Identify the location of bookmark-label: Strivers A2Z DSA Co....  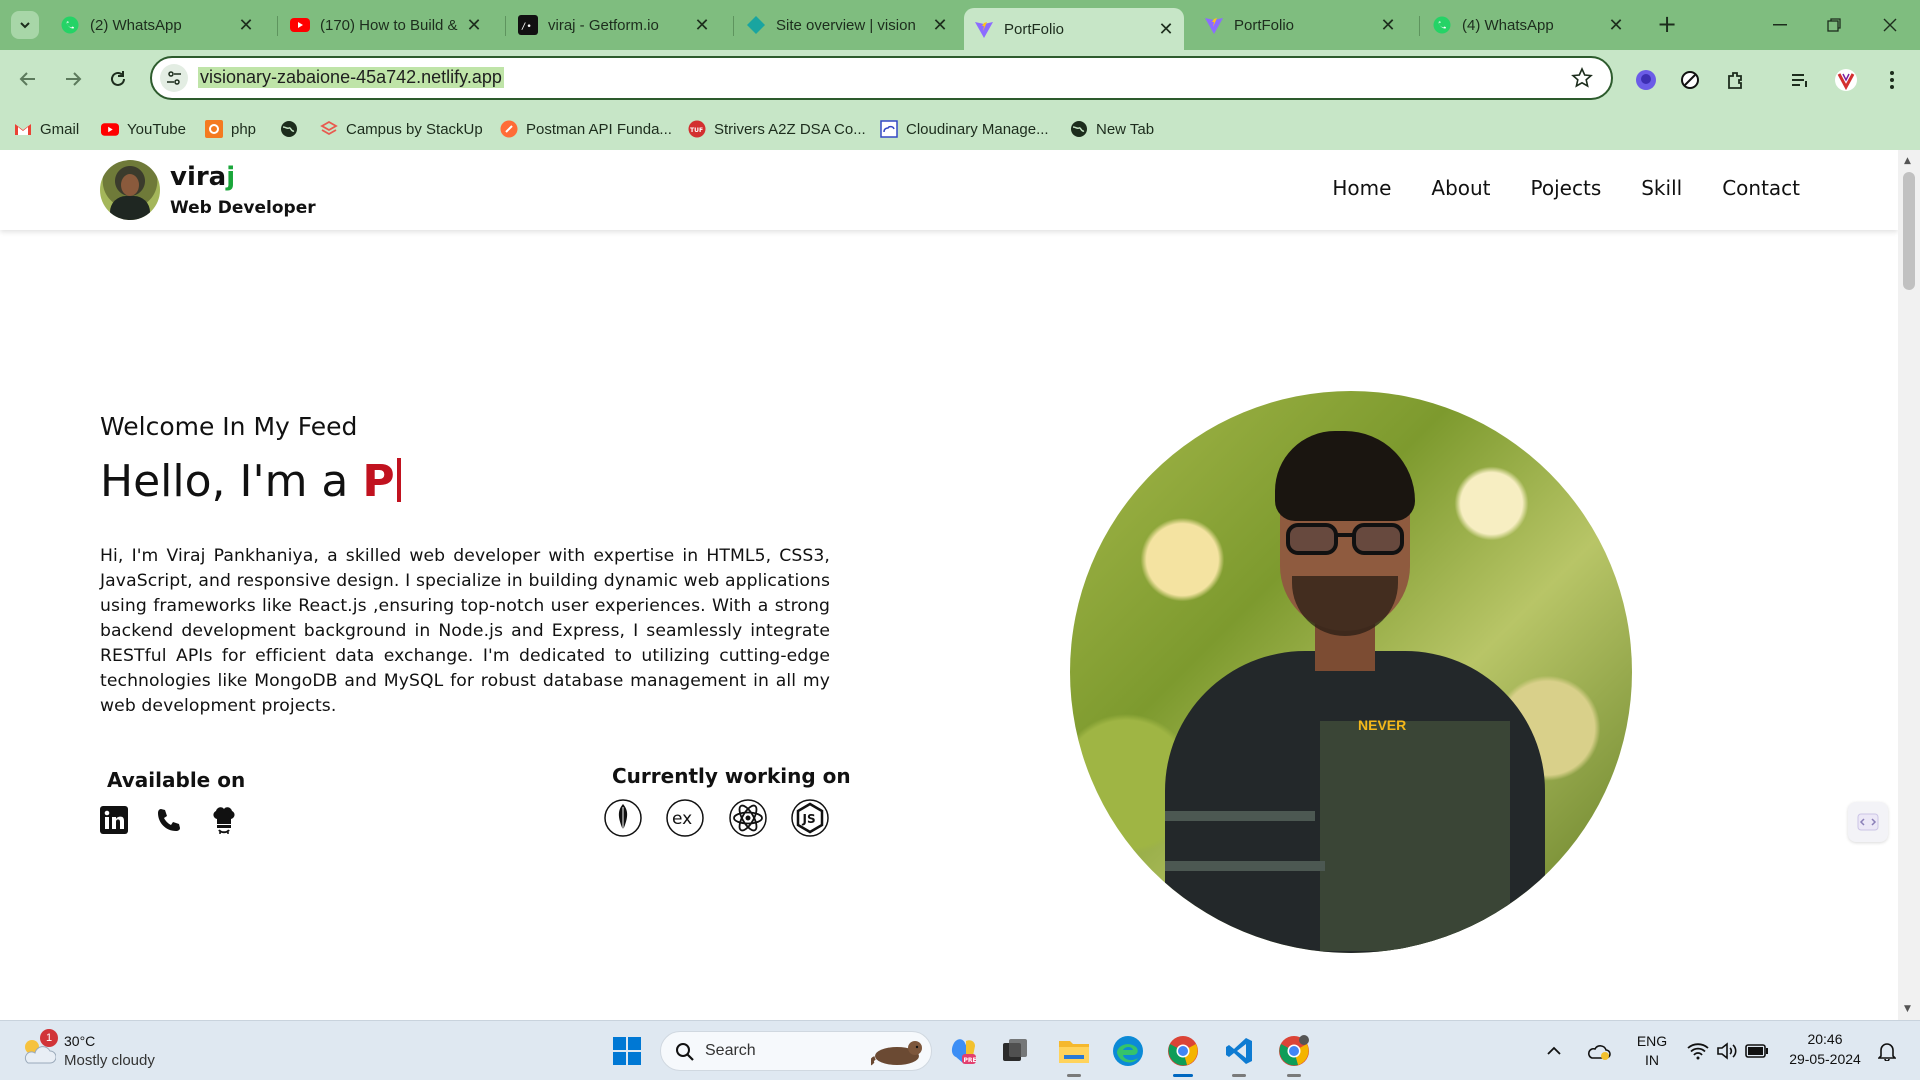
(790, 129).